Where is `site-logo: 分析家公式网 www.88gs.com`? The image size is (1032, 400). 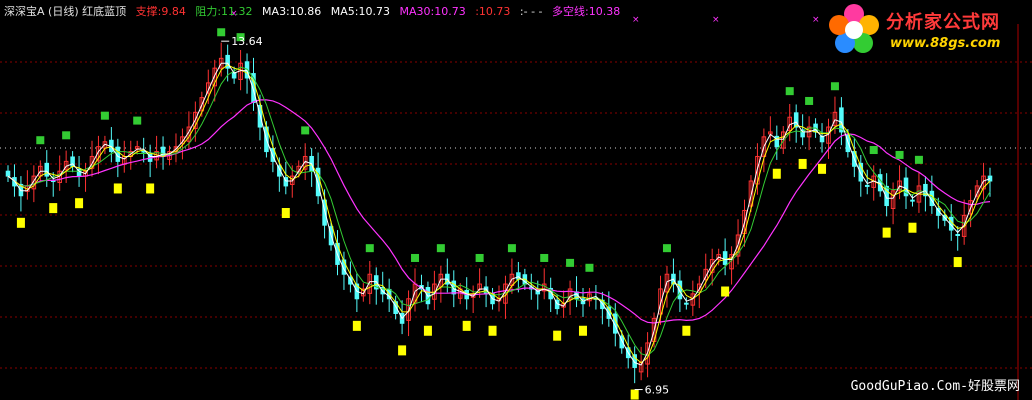 site-logo: 分析家公式网 www.88gs.com is located at coordinates (924, 31).